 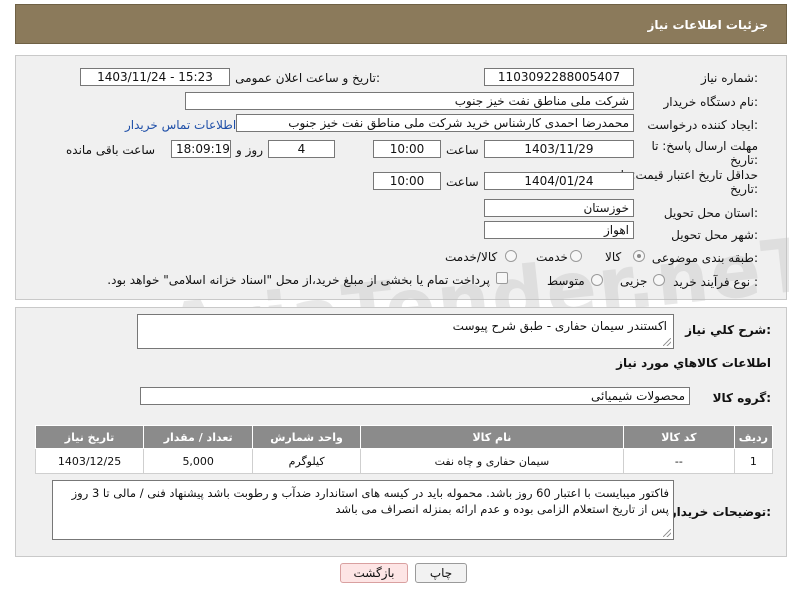 I want to click on city-label: شهر محل تحویل:, so click(x=714, y=235).